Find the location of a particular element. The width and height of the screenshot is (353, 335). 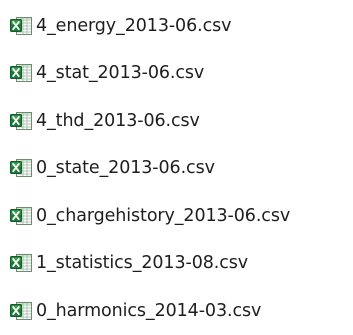

file-item-4-energy: 4_energy_2013-06.csv is located at coordinates (180, 26).